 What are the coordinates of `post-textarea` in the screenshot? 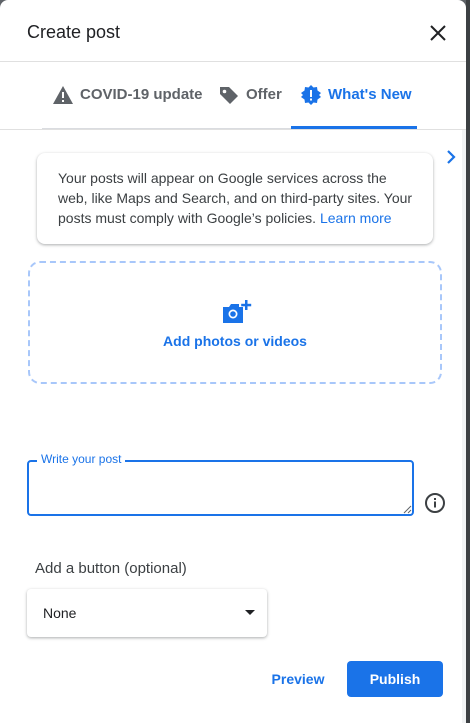 It's located at (220, 488).